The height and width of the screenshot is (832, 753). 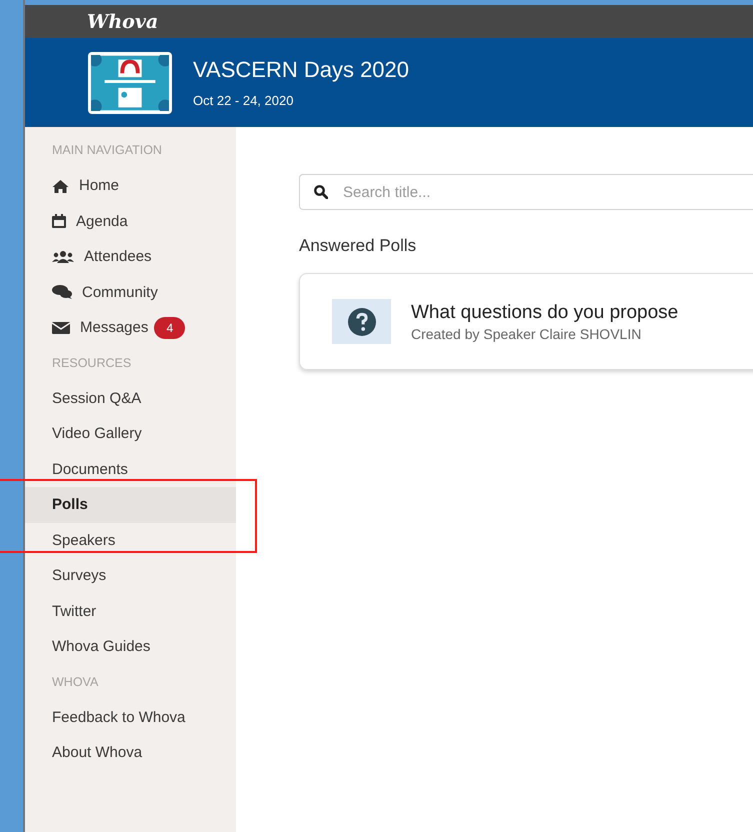 I want to click on home-icon, so click(x=60, y=185).